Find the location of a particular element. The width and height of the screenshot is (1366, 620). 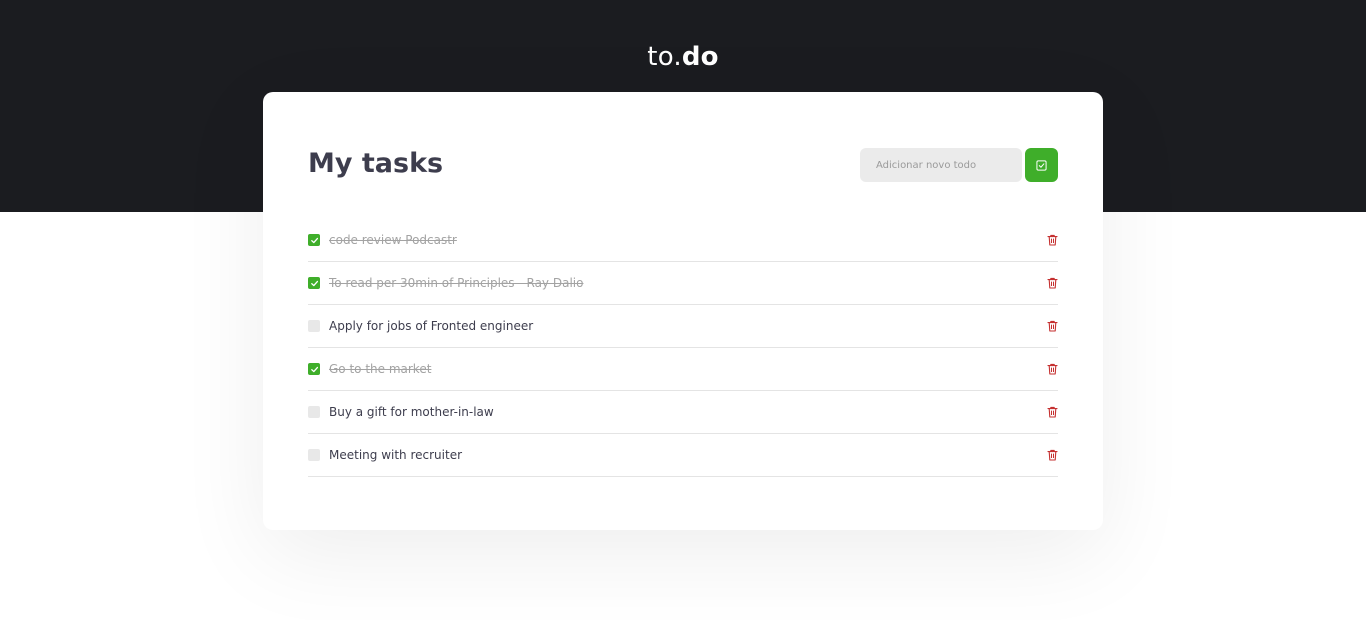

logo-text-bold: do is located at coordinates (700, 57).